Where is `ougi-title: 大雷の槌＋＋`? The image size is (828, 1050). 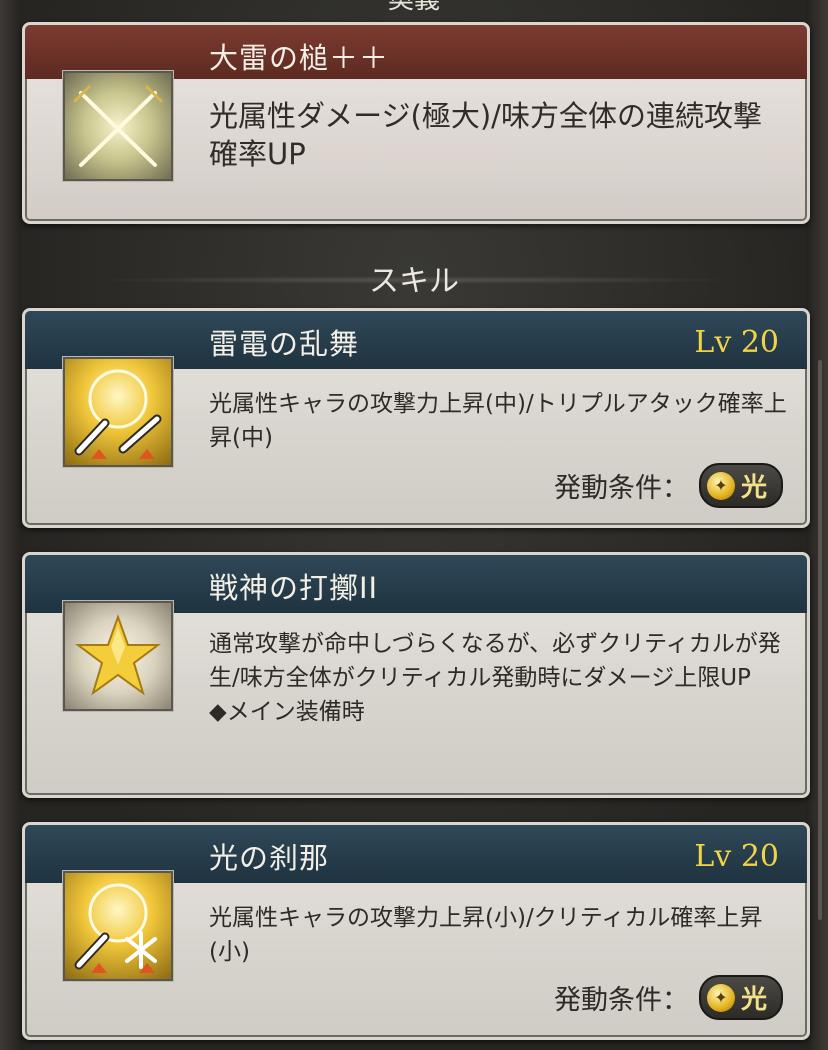
ougi-title: 大雷の槌＋＋ is located at coordinates (299, 58).